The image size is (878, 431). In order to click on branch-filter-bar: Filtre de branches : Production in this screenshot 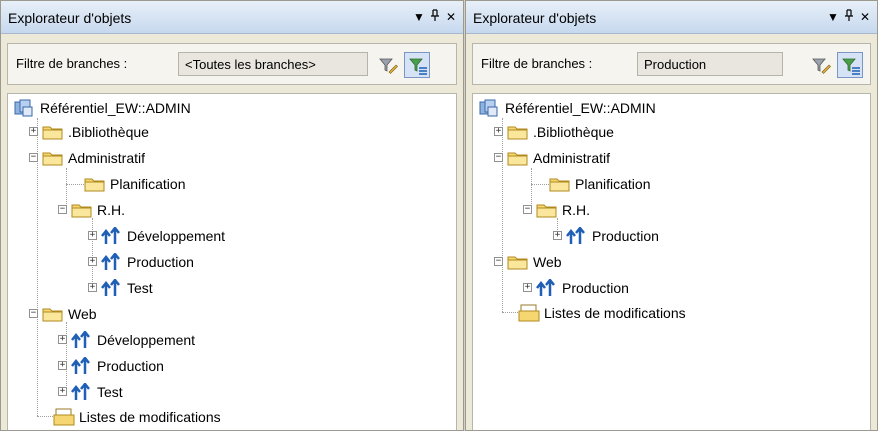, I will do `click(671, 64)`.